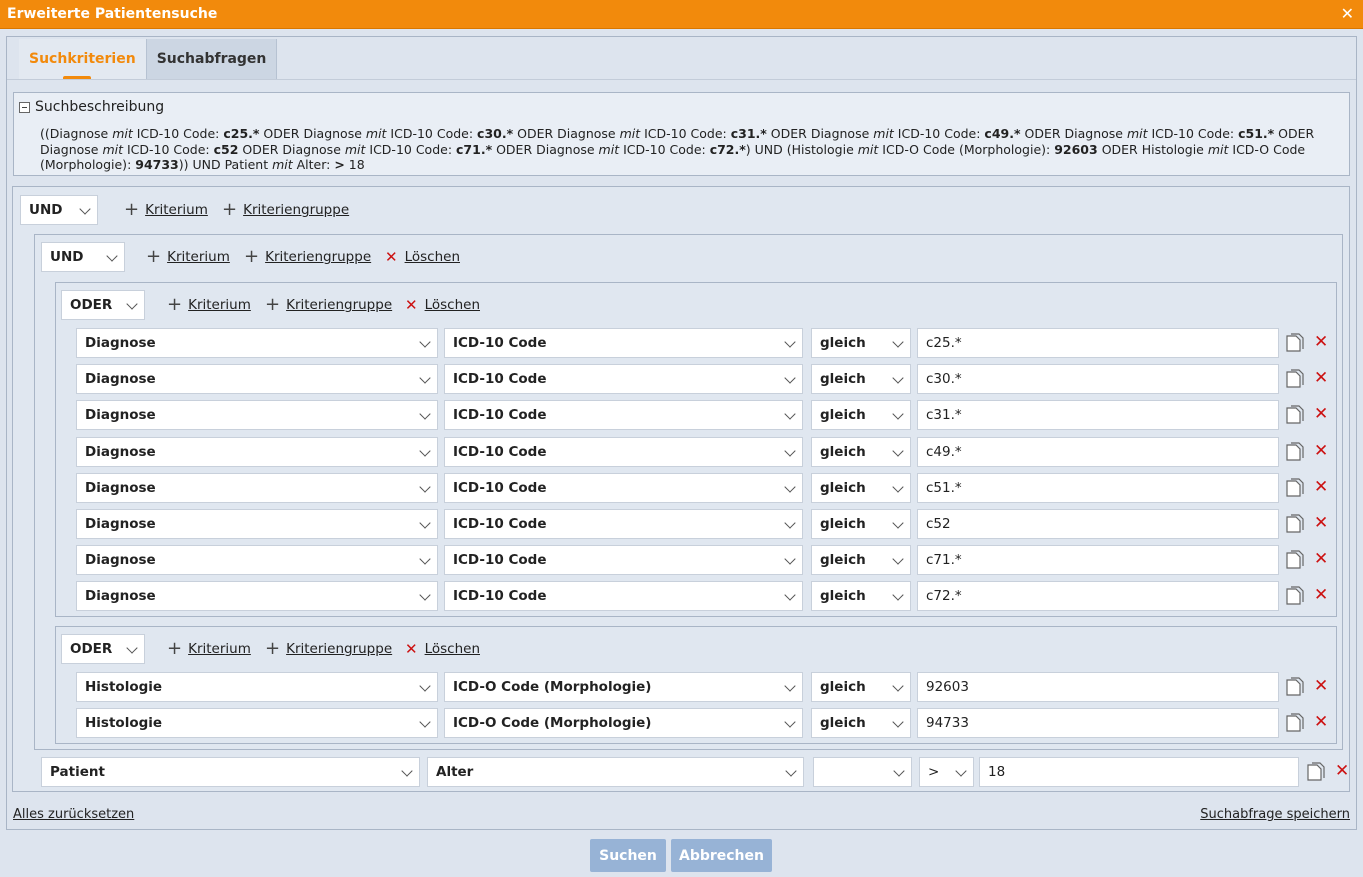 Image resolution: width=1363 pixels, height=877 pixels. What do you see at coordinates (862, 772) in the screenshot?
I see `criterion-unit-select` at bounding box center [862, 772].